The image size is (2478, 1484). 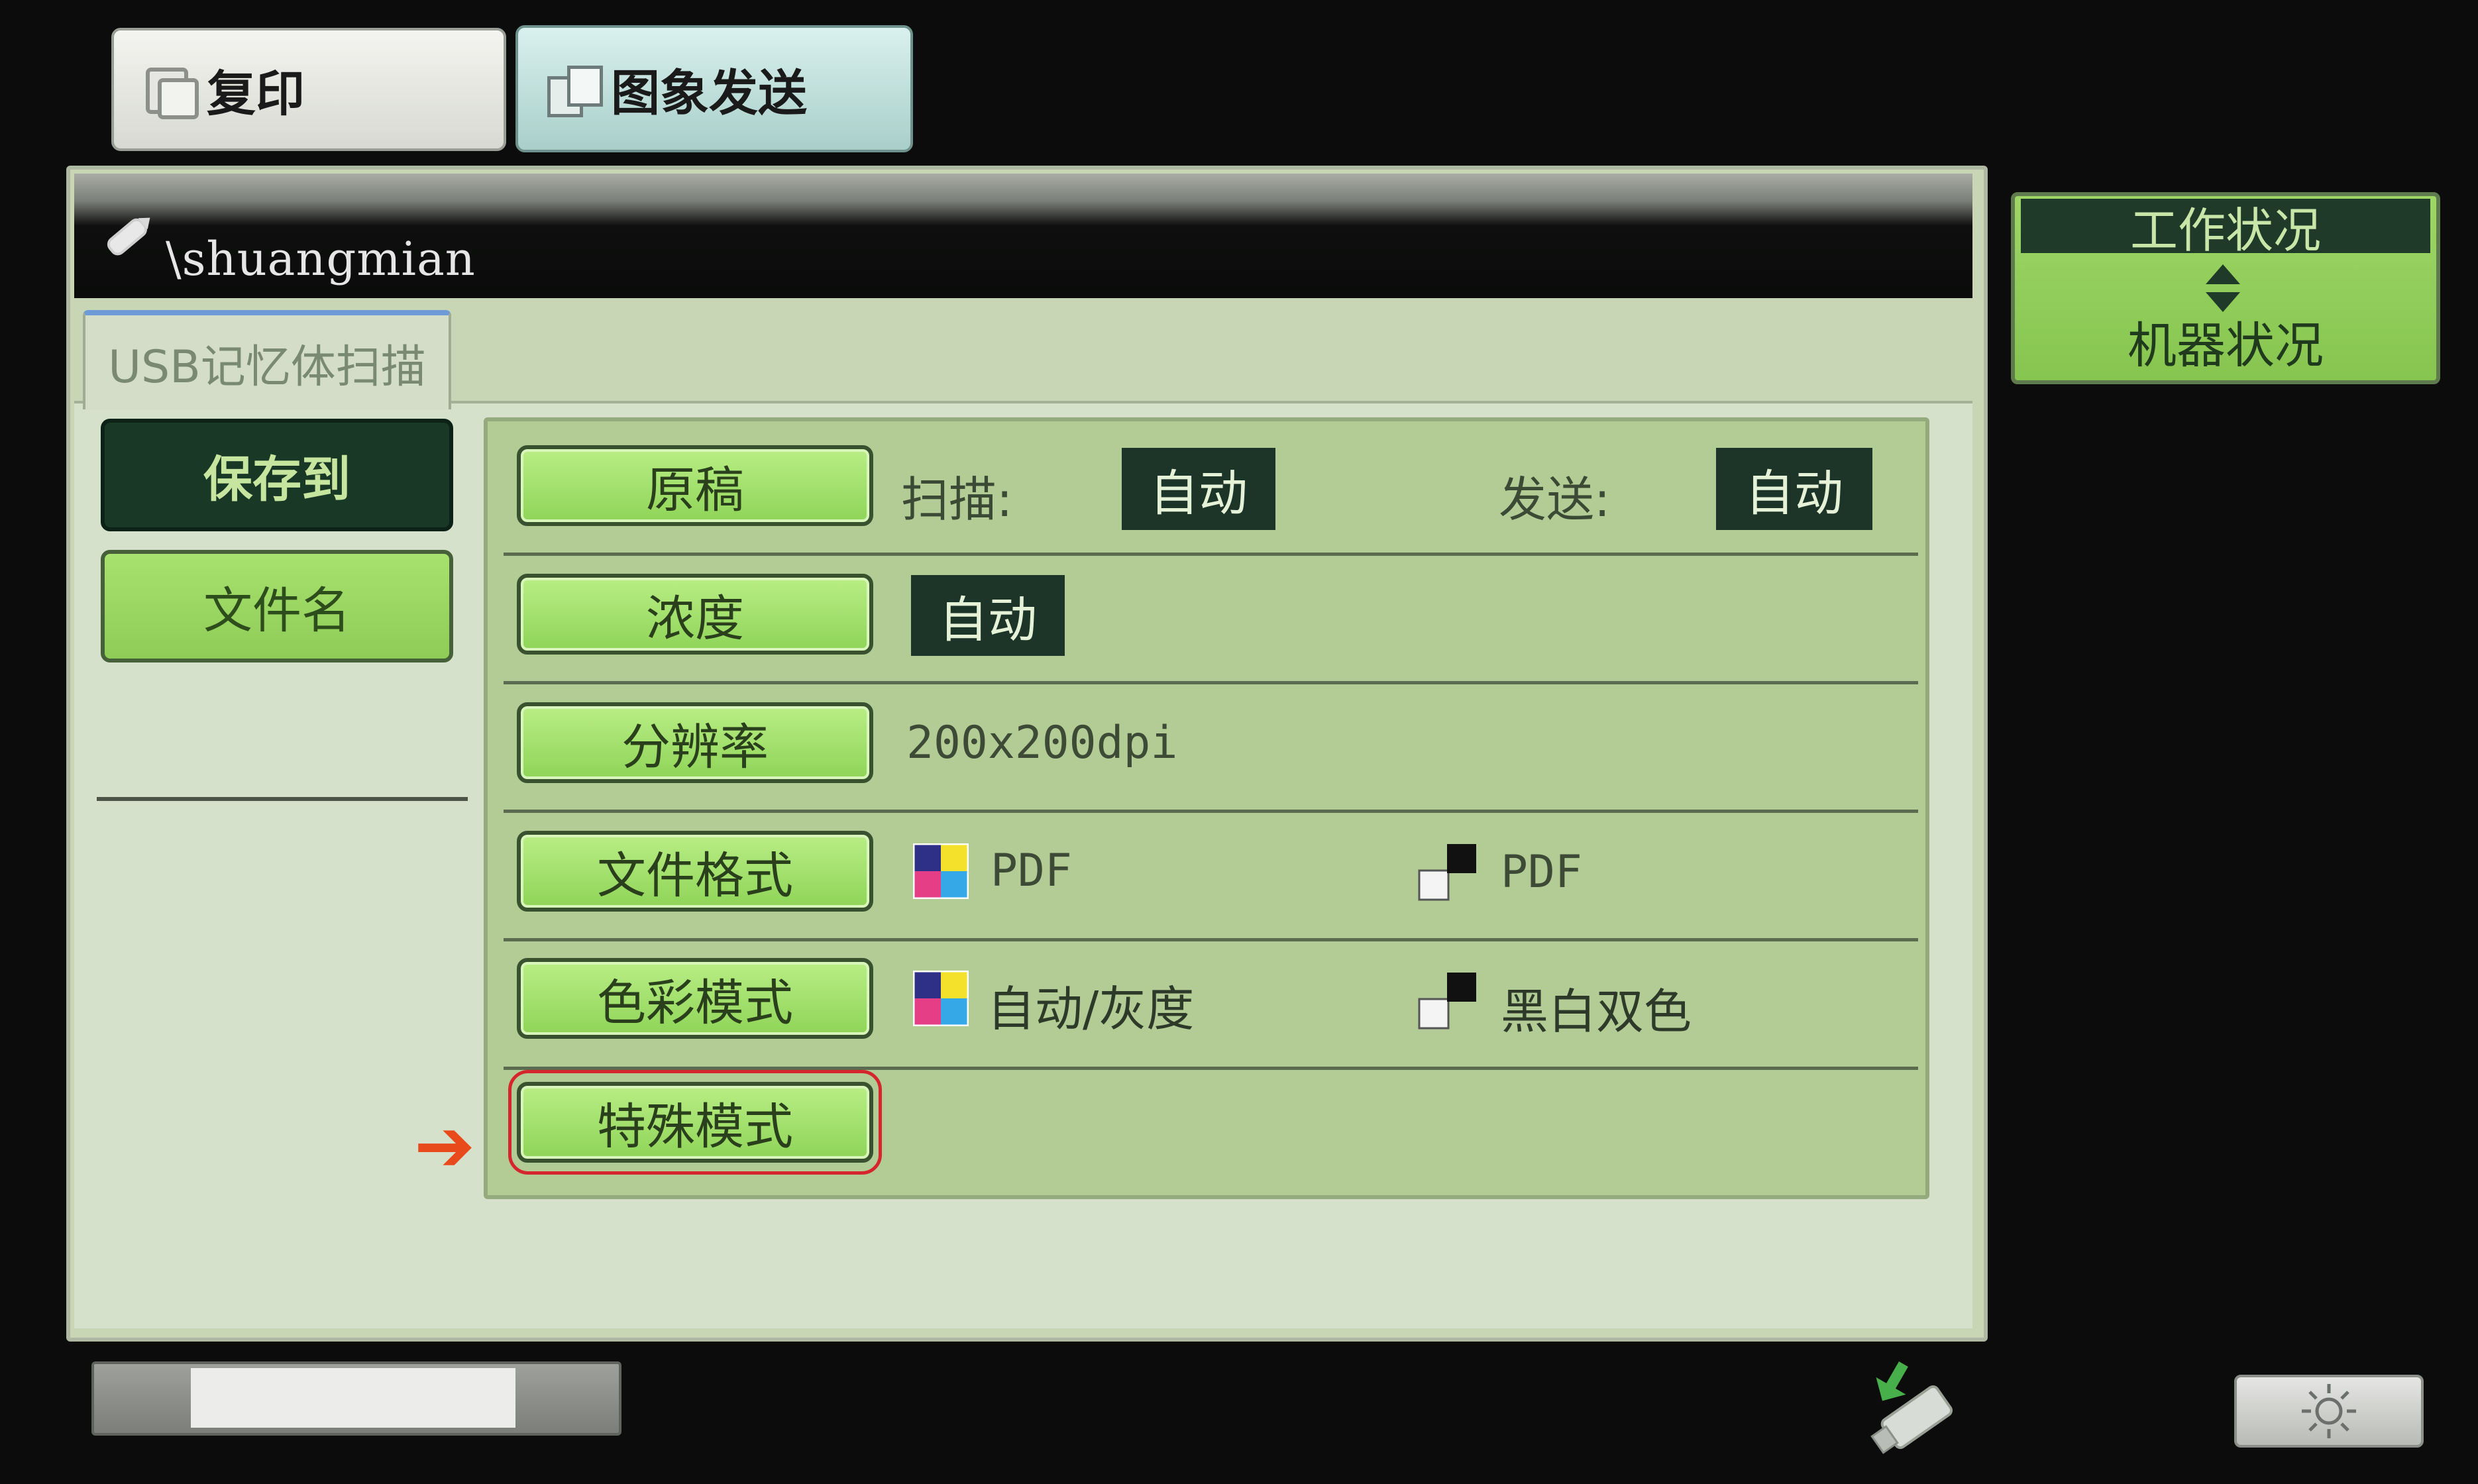 What do you see at coordinates (321, 259) in the screenshot?
I see `path-title: \shuangmian` at bounding box center [321, 259].